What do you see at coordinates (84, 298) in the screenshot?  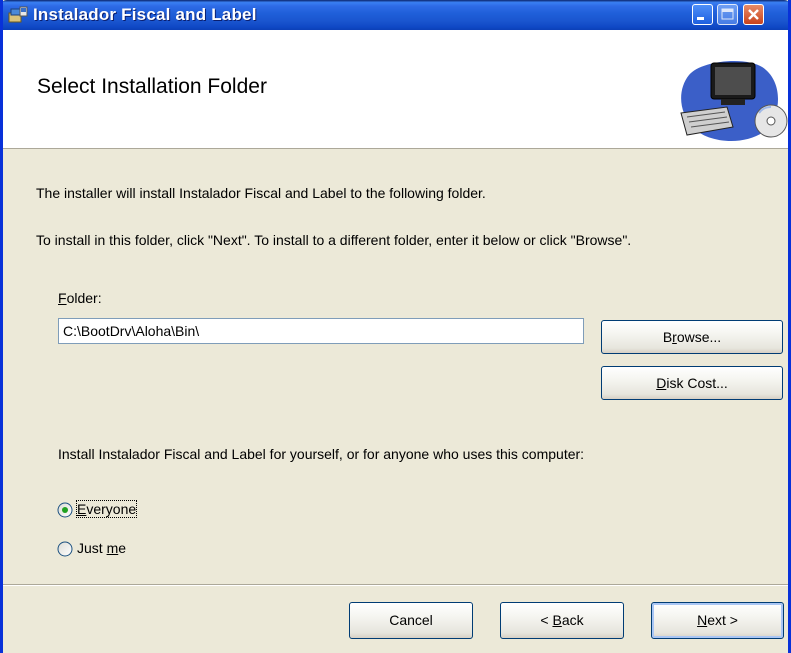 I see `folder-label-rest: older:` at bounding box center [84, 298].